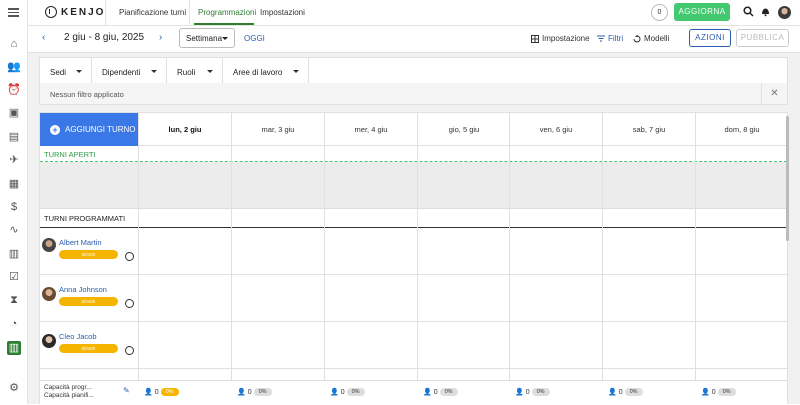 The image size is (800, 405). What do you see at coordinates (14, 230) in the screenshot?
I see `pulse-icon: ∿` at bounding box center [14, 230].